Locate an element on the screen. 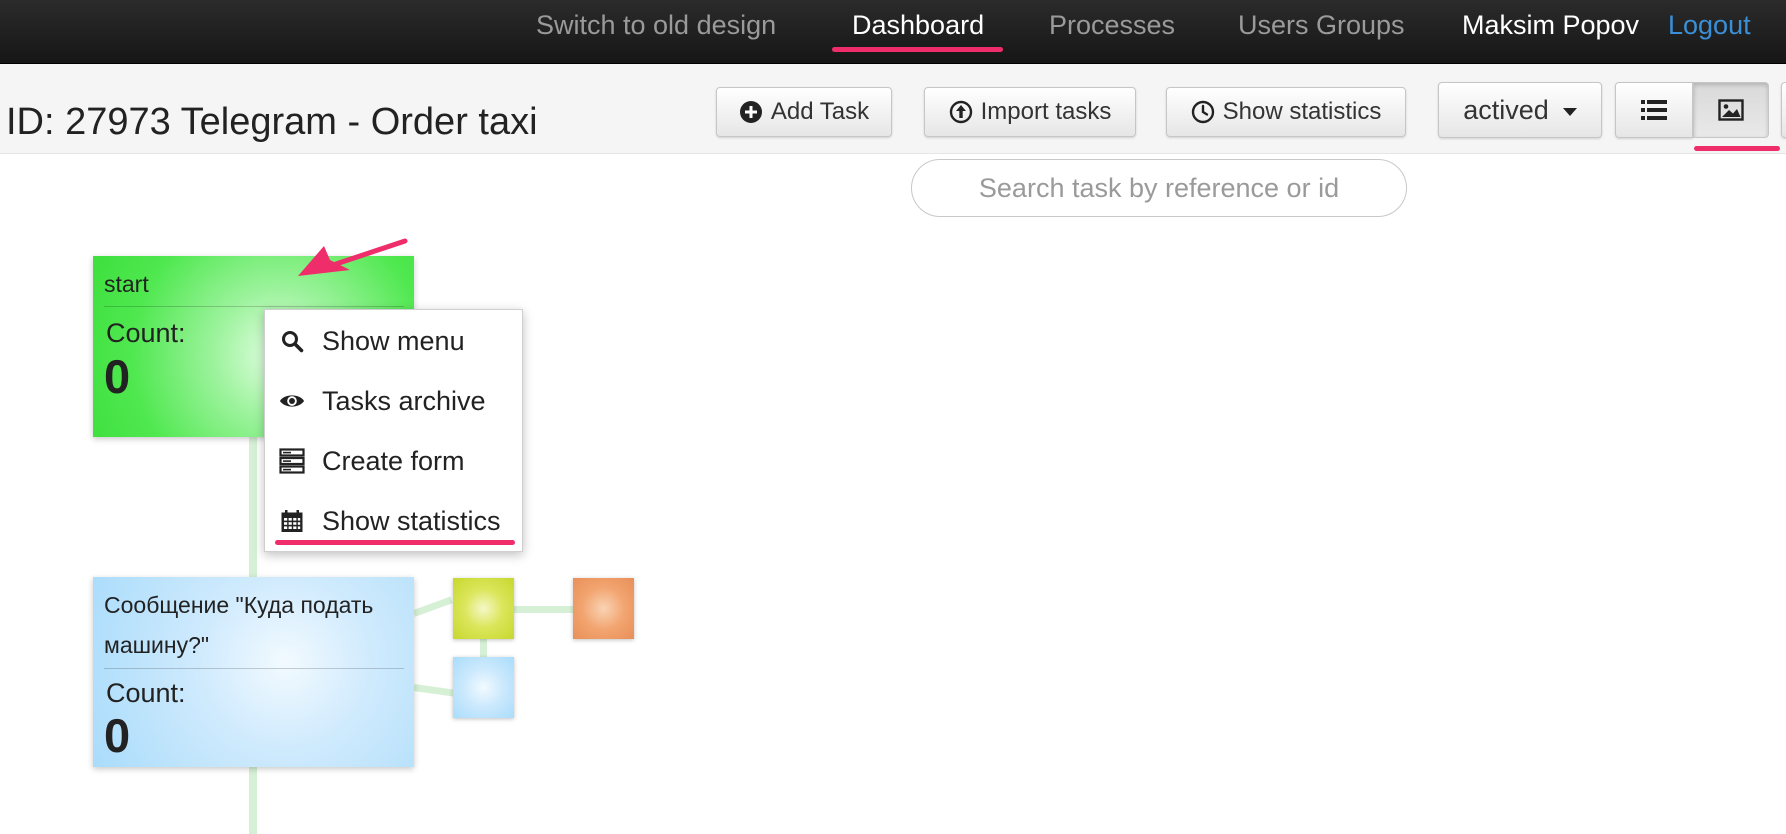  process-node-small-yellow is located at coordinates (483, 608).